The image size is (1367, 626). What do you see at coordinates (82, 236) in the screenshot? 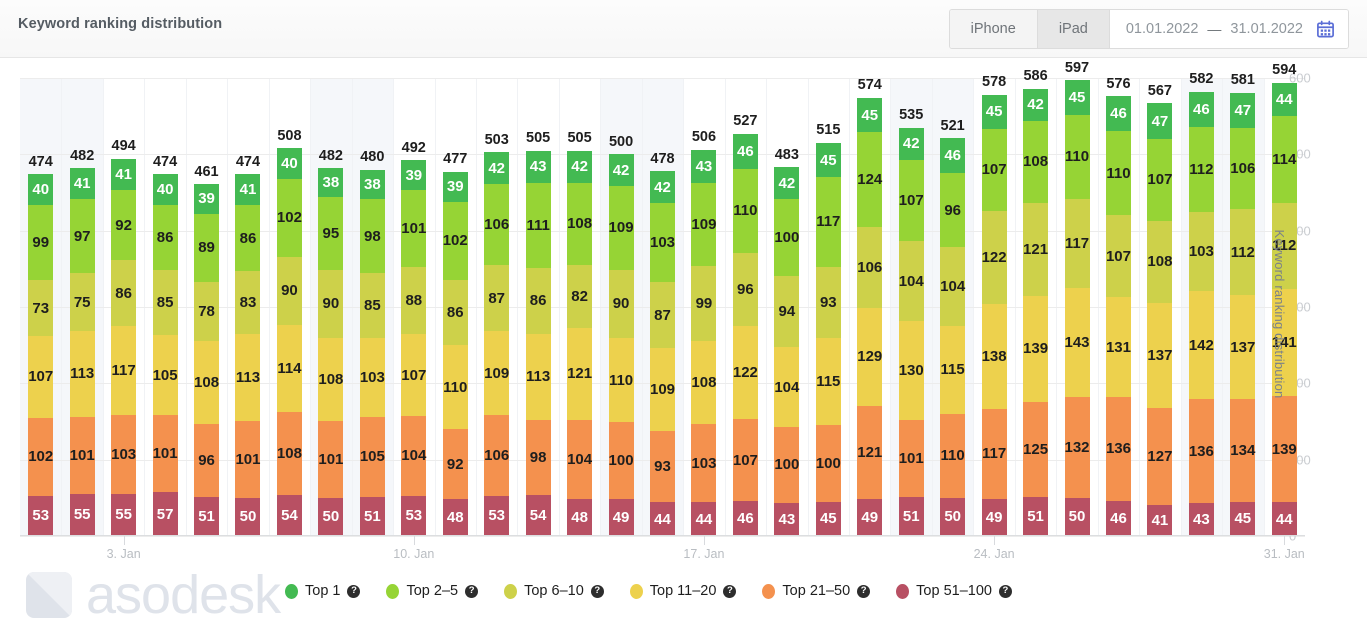
I see `bar-segment-top-2-5: 97` at bounding box center [82, 236].